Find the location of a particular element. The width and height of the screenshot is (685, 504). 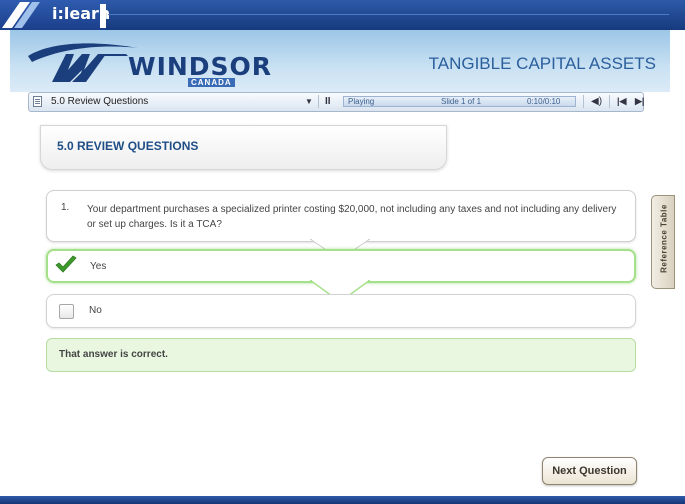

answer-option-label: No is located at coordinates (95, 310).